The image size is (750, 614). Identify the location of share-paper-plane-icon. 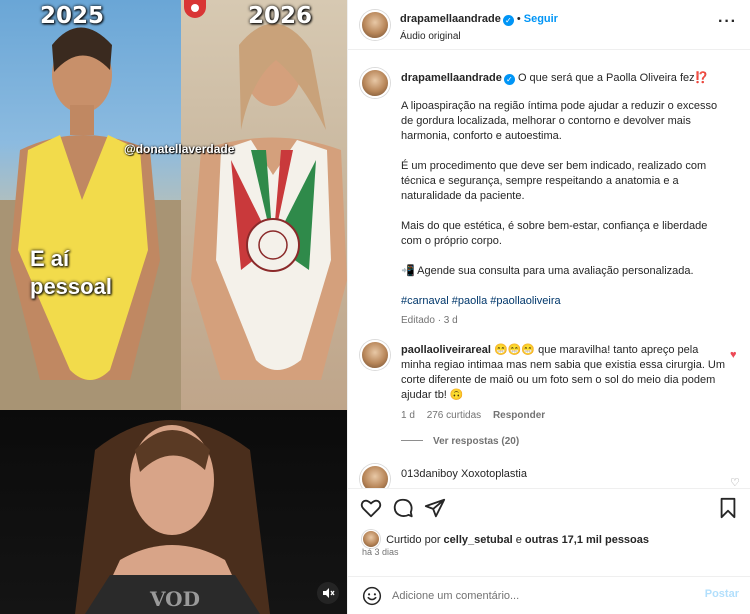
(435, 508).